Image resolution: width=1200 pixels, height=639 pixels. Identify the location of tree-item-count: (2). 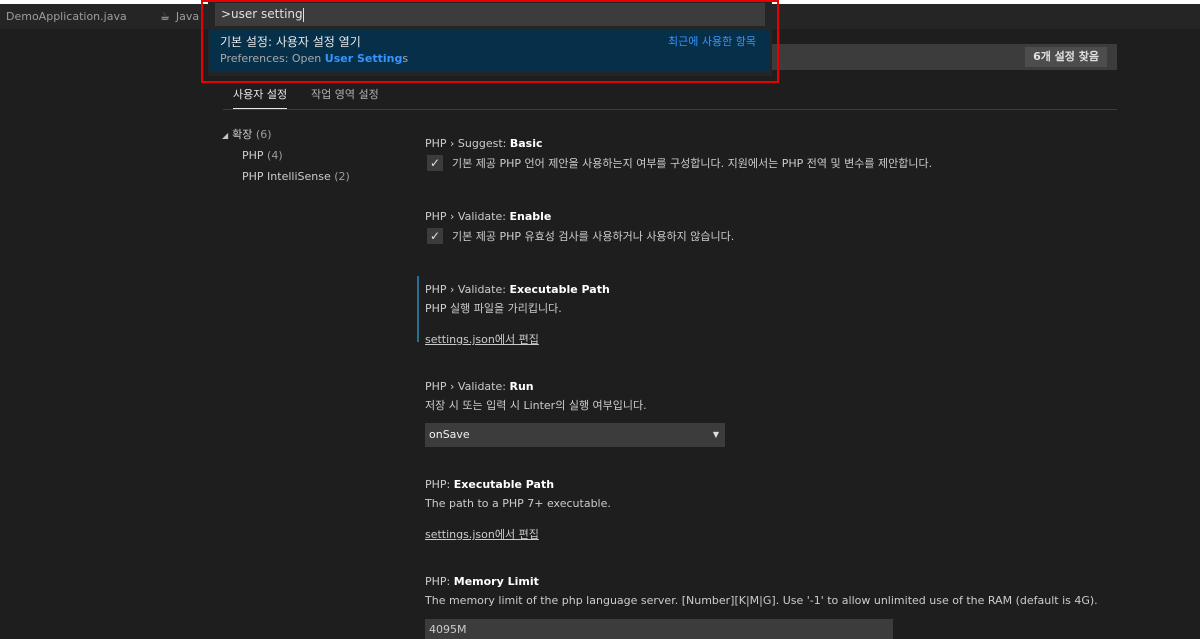
(342, 176).